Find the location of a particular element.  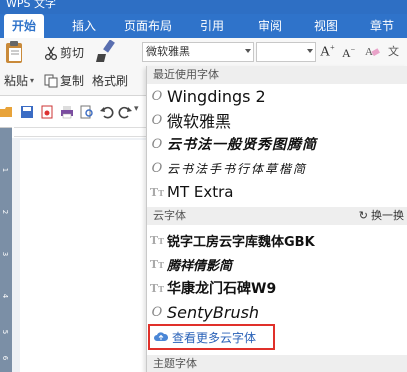

cloud-fonts-title: 云字体 is located at coordinates (169, 215).